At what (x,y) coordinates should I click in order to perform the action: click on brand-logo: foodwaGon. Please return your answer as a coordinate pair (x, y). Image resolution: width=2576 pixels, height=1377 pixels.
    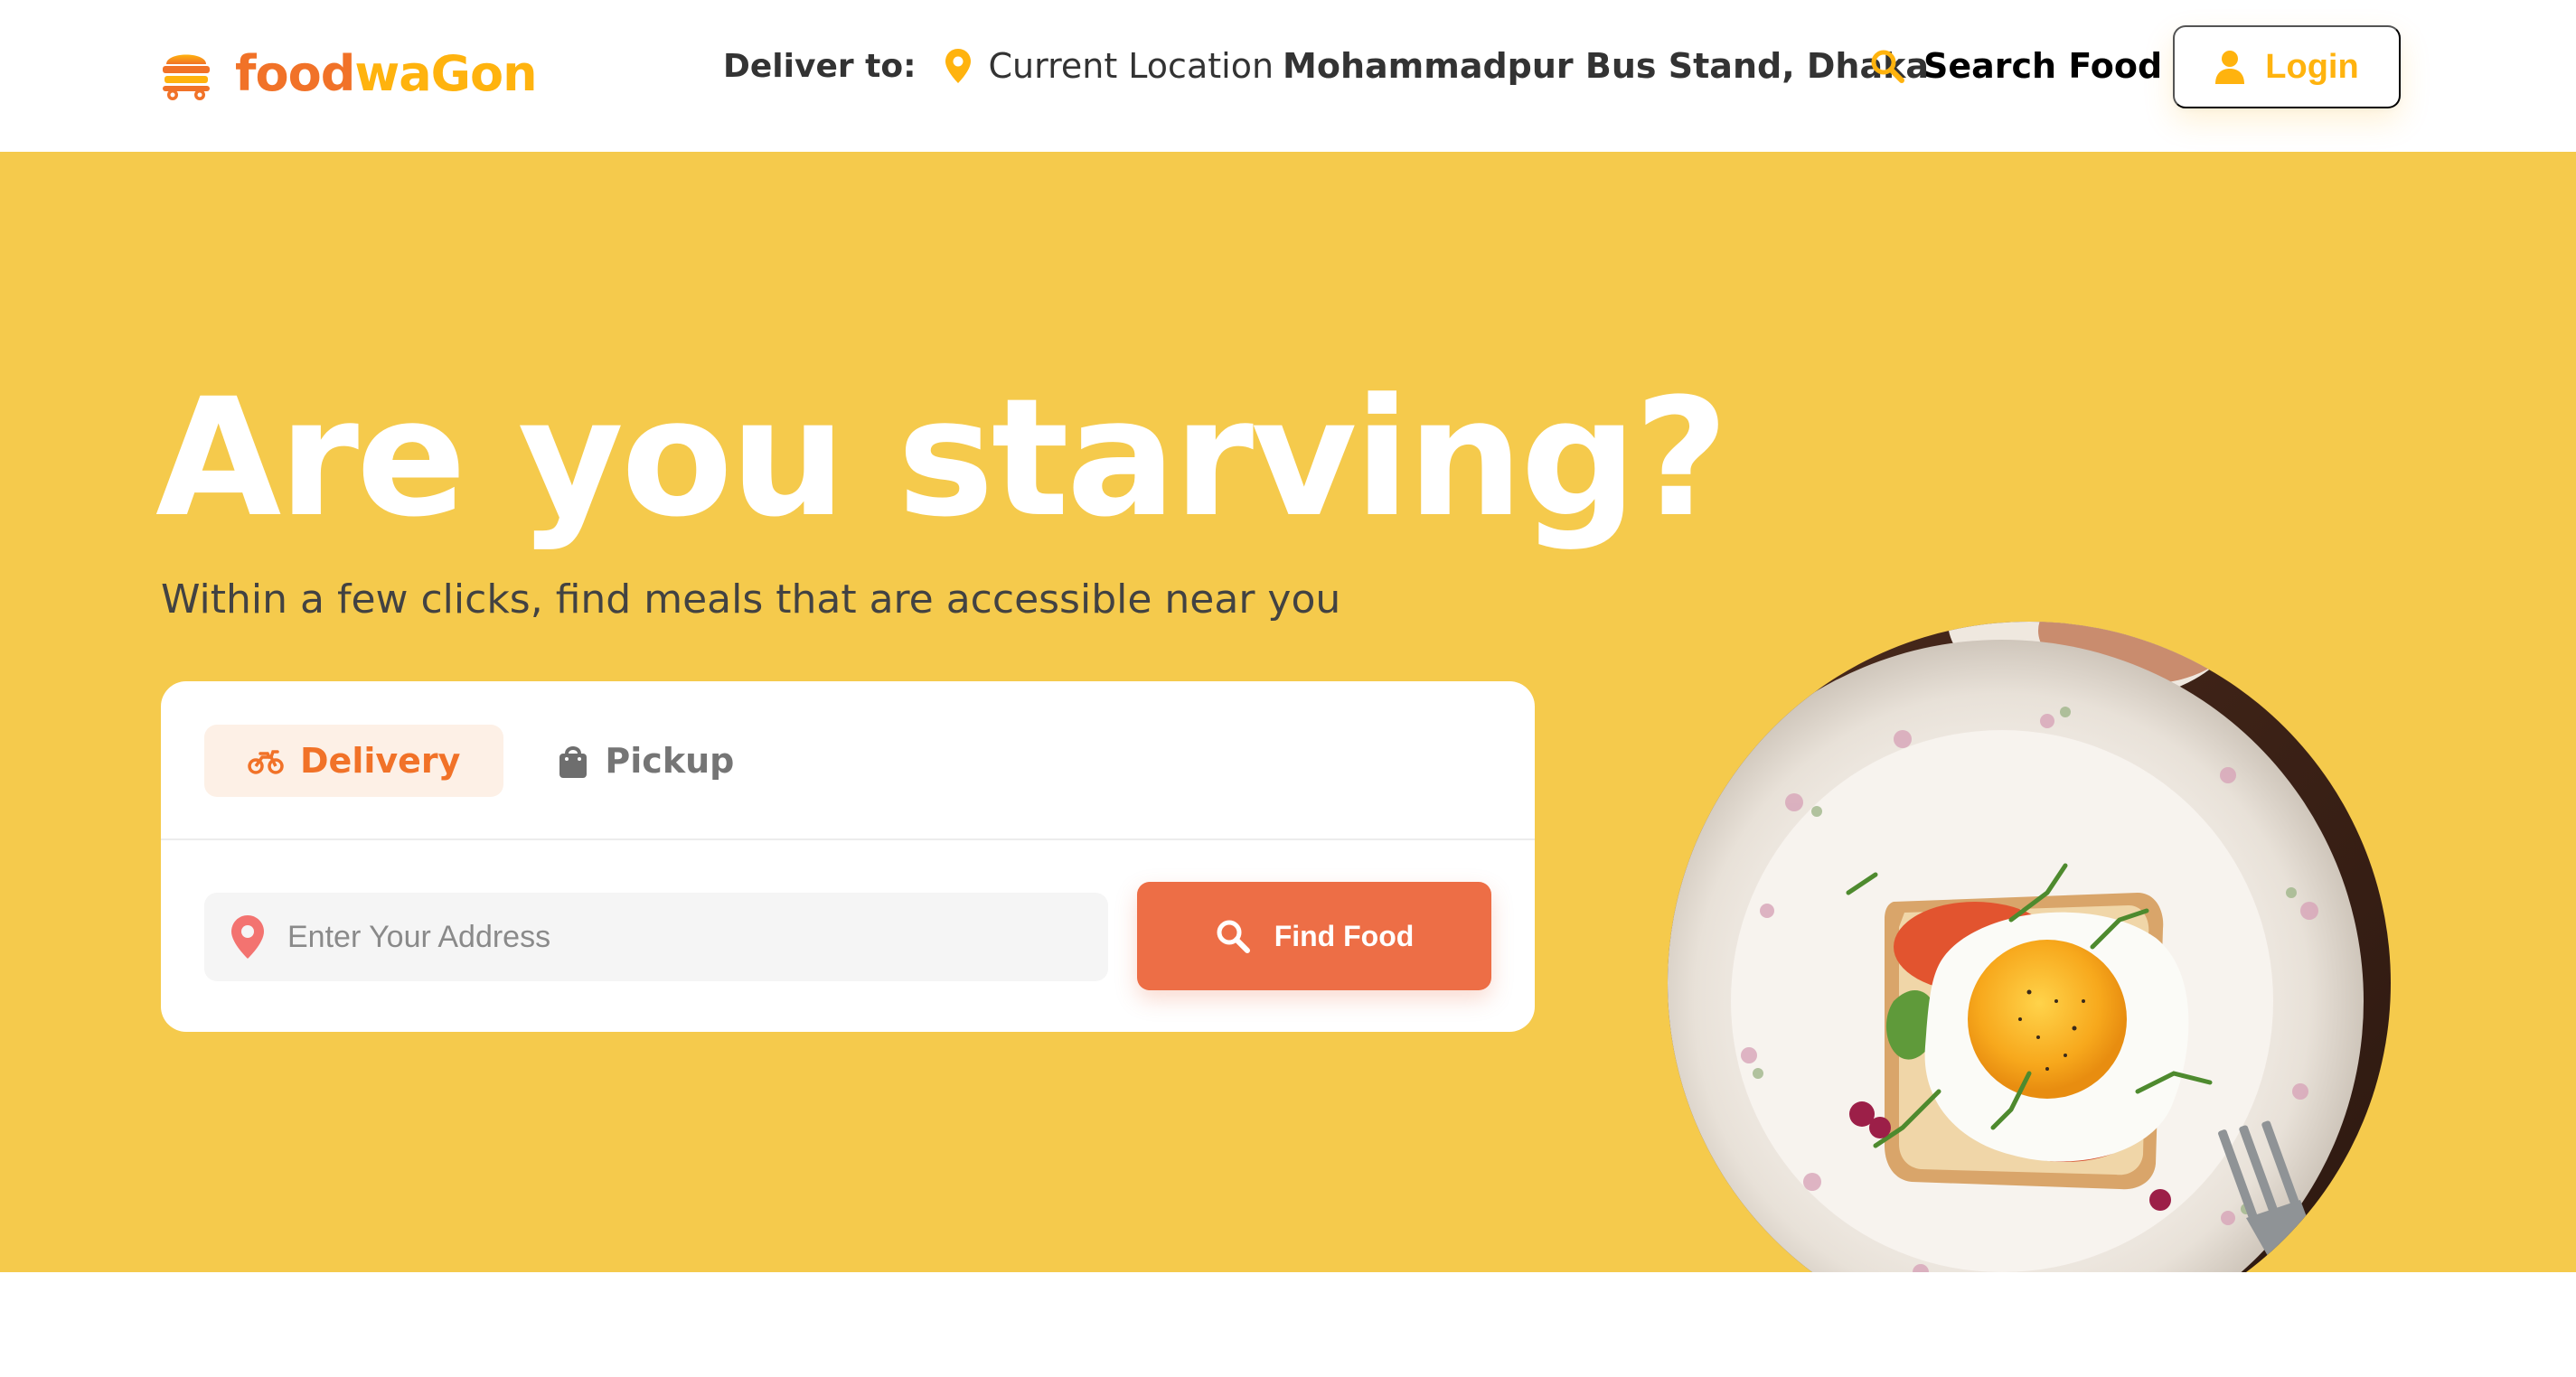
    Looking at the image, I should click on (348, 74).